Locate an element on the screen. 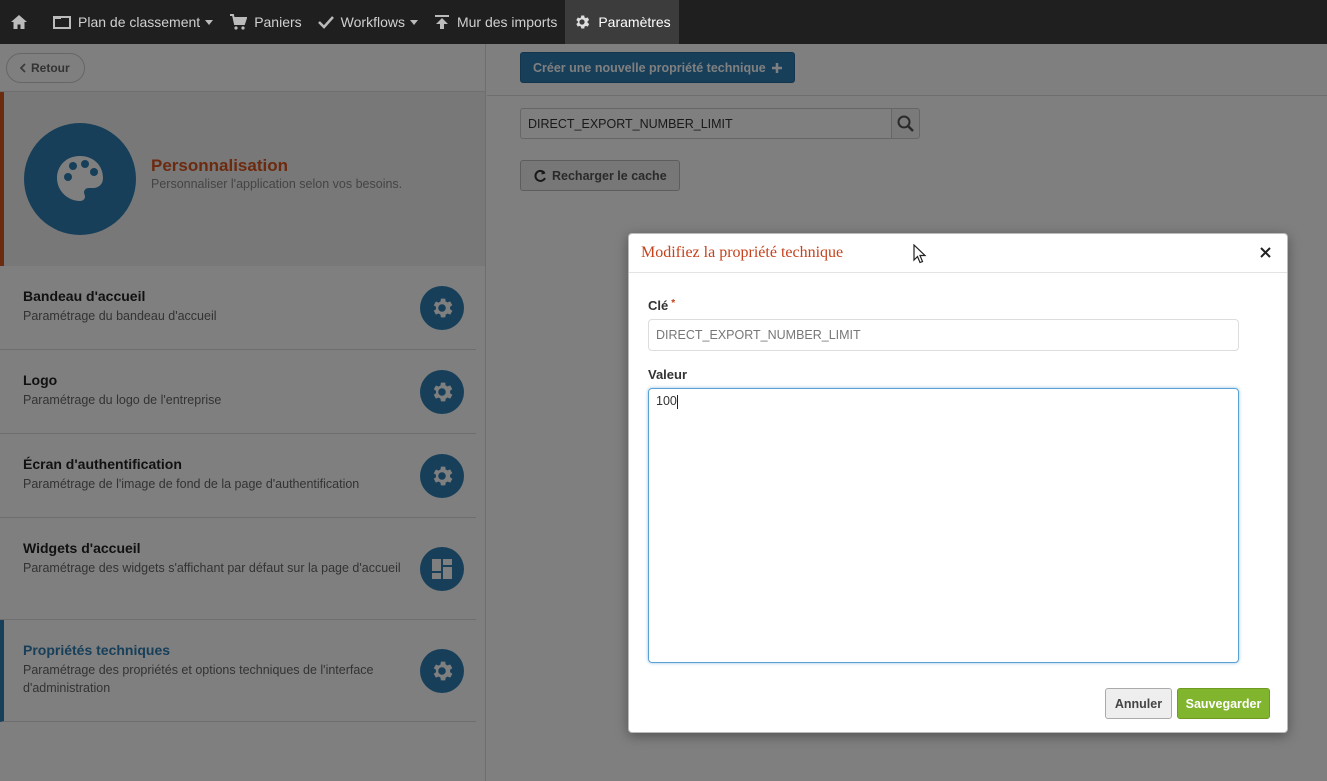  close-icon is located at coordinates (1265, 252).